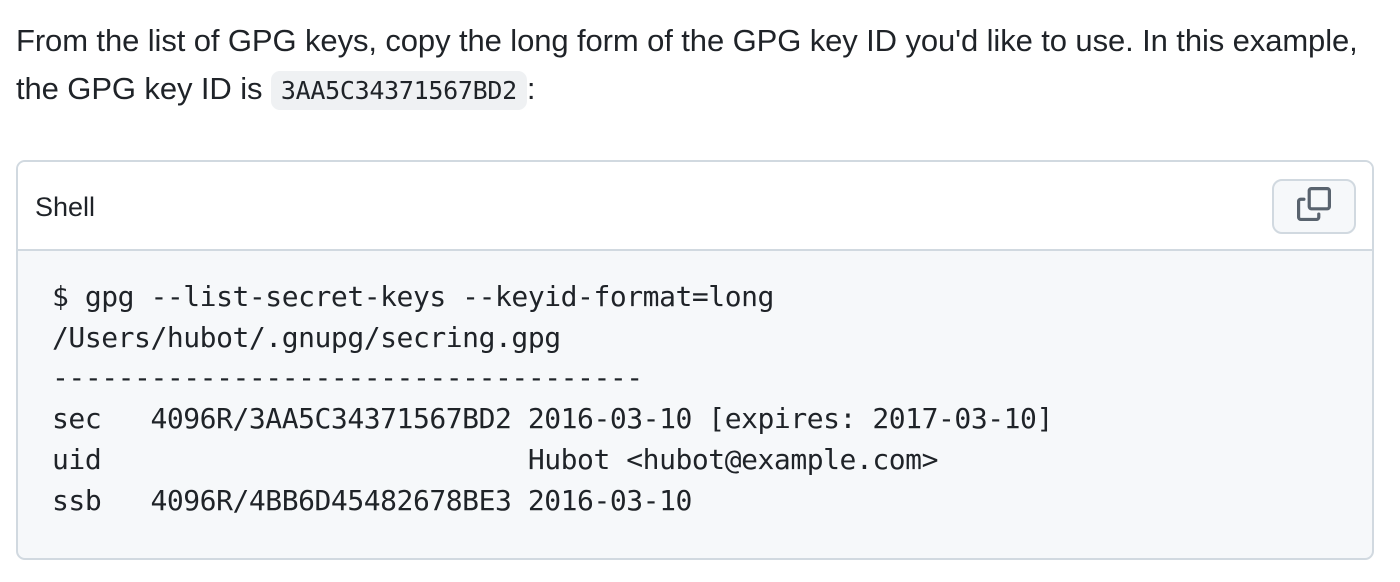  I want to click on copy-icon, so click(1314, 206).